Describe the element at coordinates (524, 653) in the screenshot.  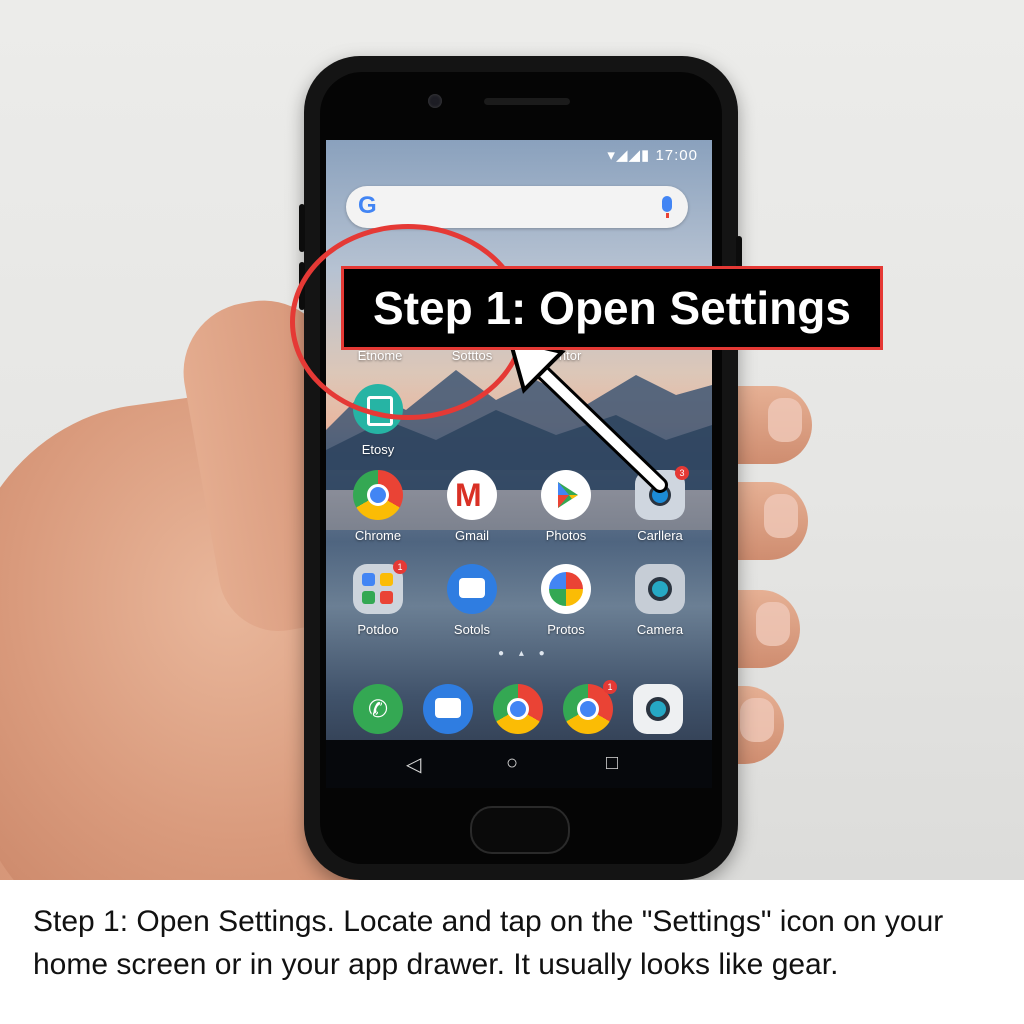
I see `page-indicator: ● ▴ ●` at that location.